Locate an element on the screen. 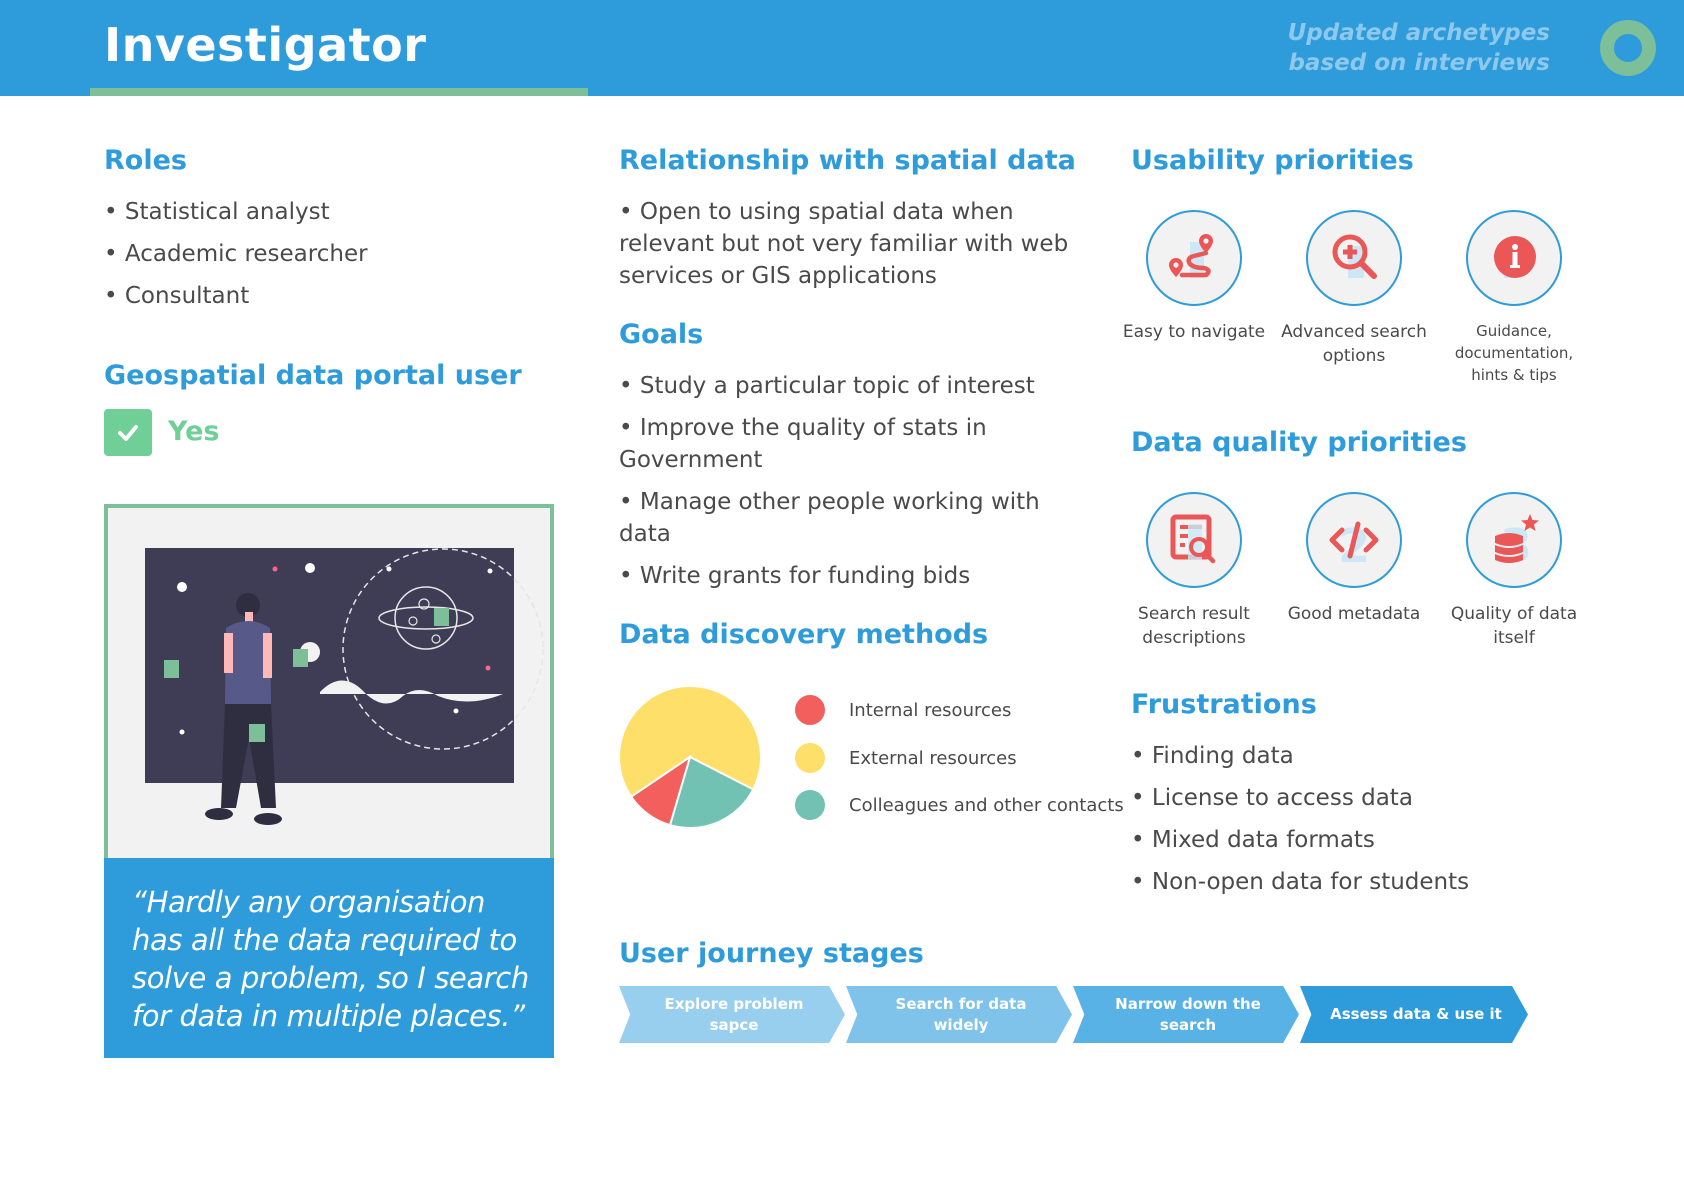 The height and width of the screenshot is (1190, 1684). header-subtitle: Updated archetypes based on interviews is located at coordinates (1400, 48).